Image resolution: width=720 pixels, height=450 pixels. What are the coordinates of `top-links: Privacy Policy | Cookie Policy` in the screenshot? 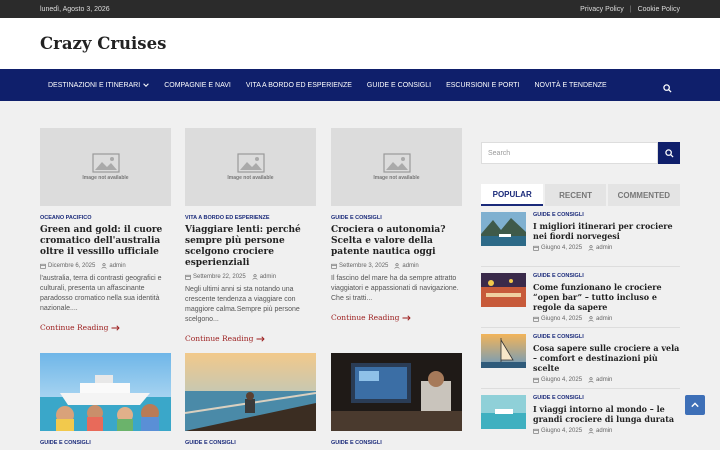 It's located at (630, 9).